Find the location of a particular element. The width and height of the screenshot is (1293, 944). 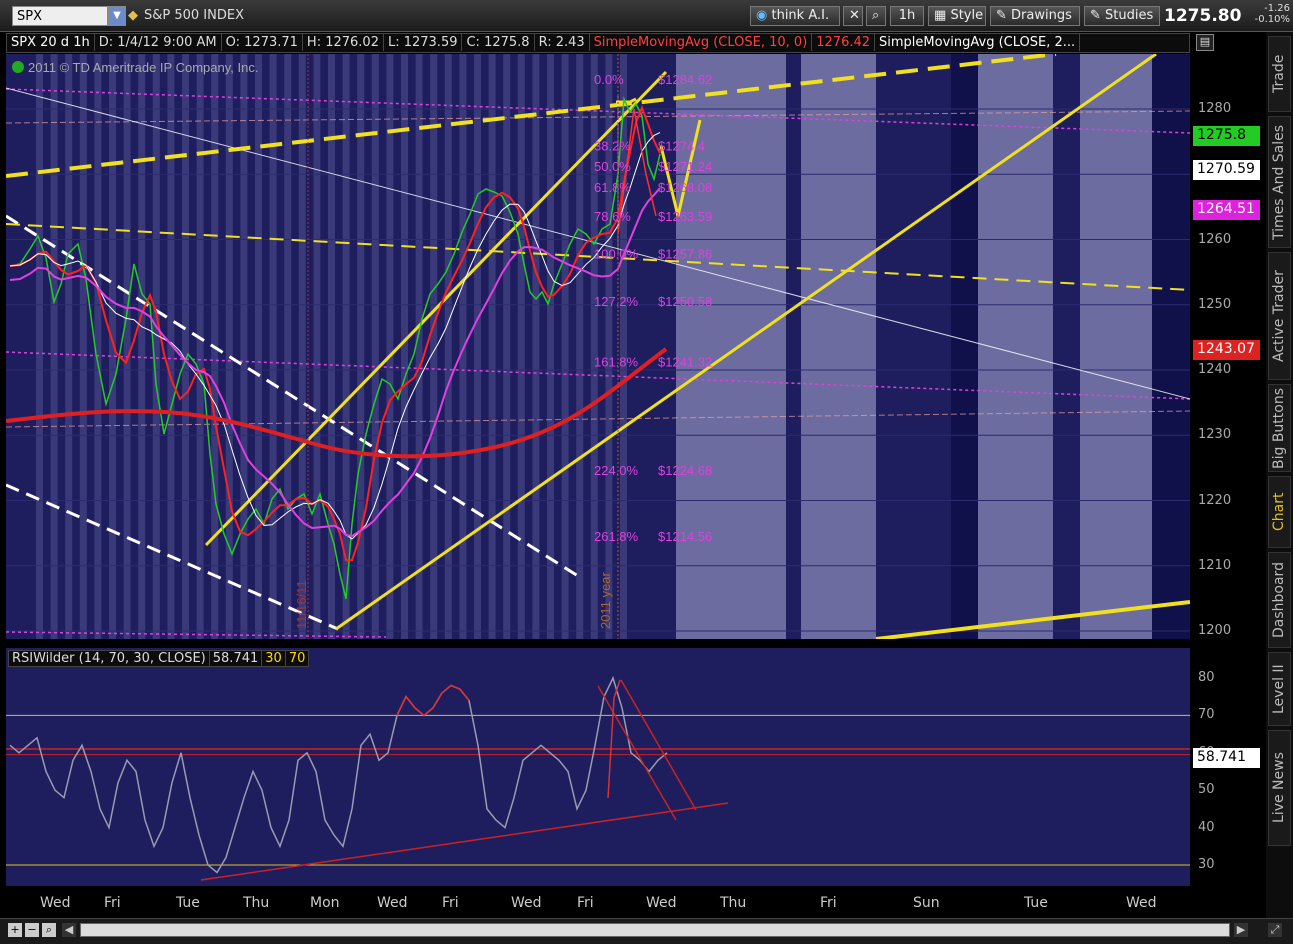

fib-level-price: $1271.24 is located at coordinates (685, 166).